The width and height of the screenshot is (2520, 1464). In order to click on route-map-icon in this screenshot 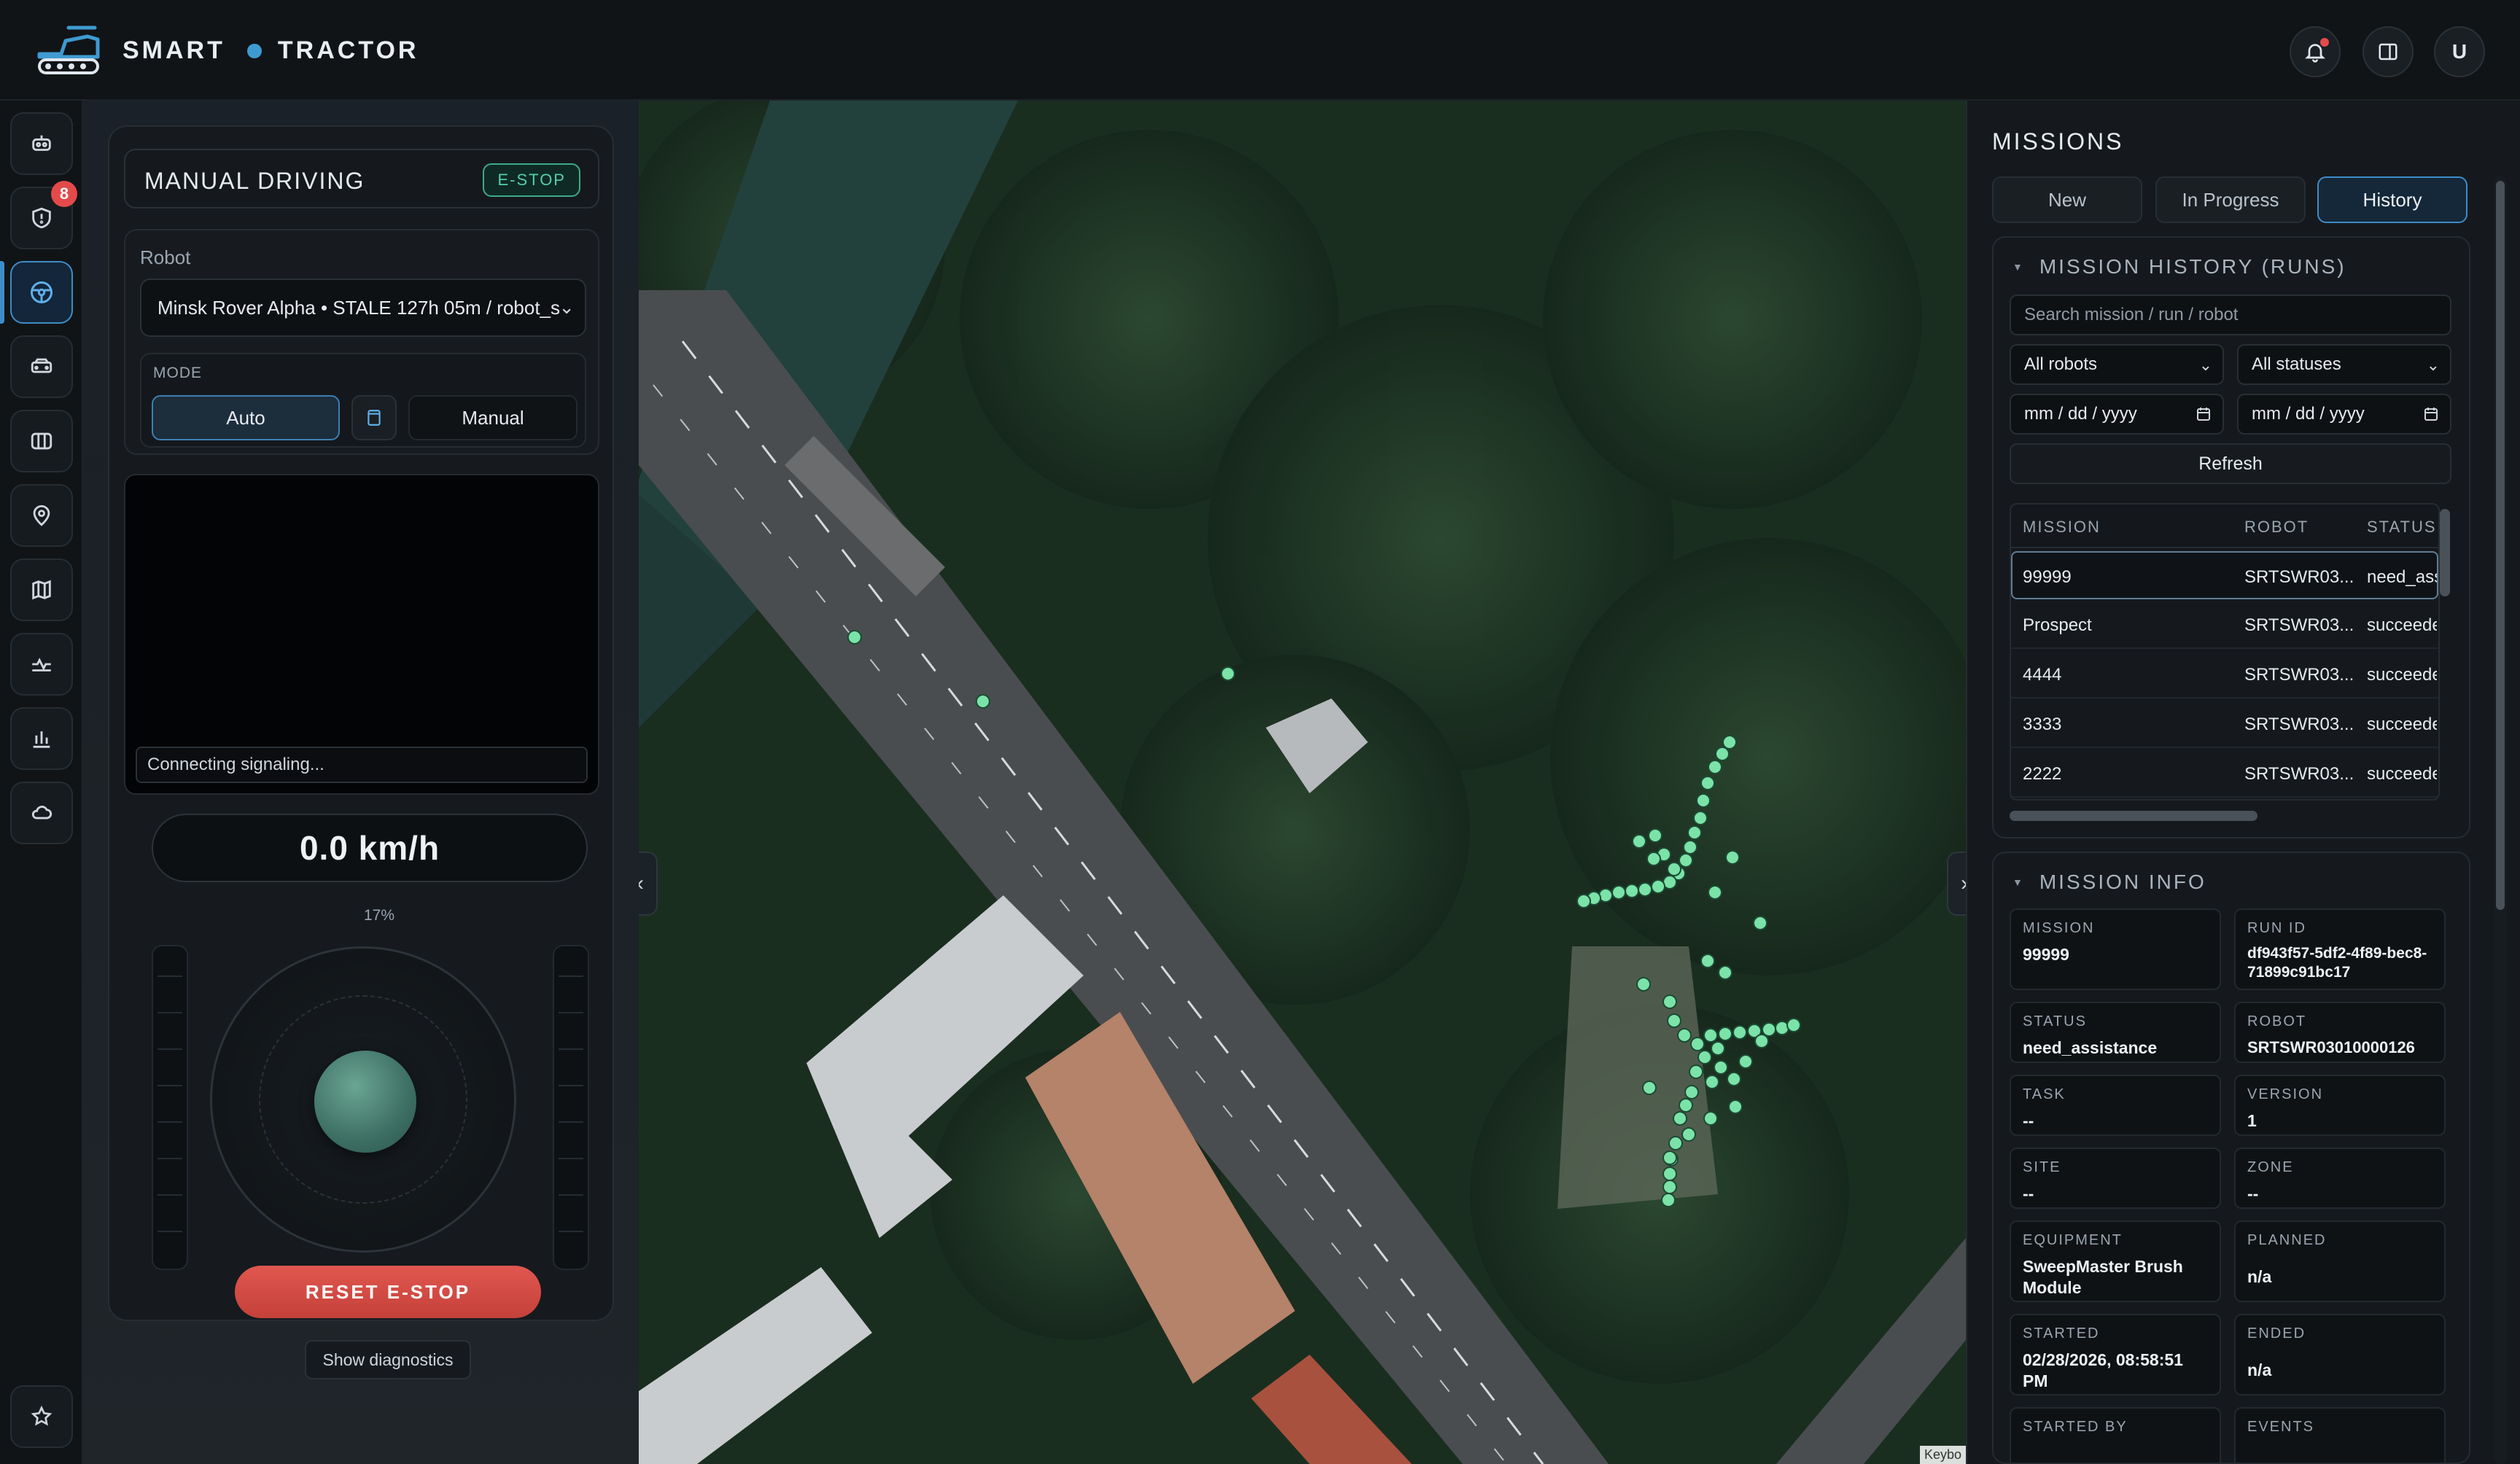, I will do `click(41, 590)`.